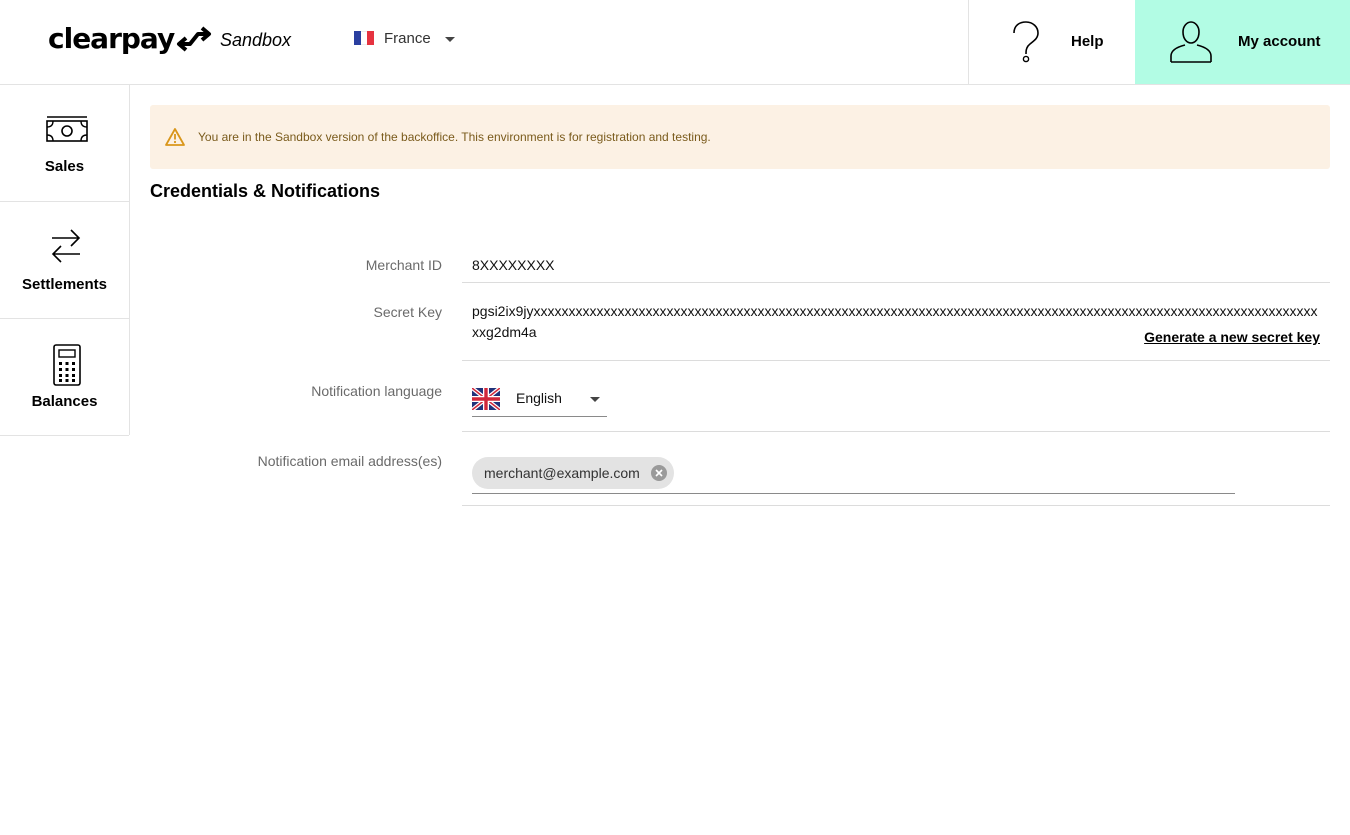 Image resolution: width=1350 pixels, height=835 pixels. I want to click on remove-email-icon, so click(658, 473).